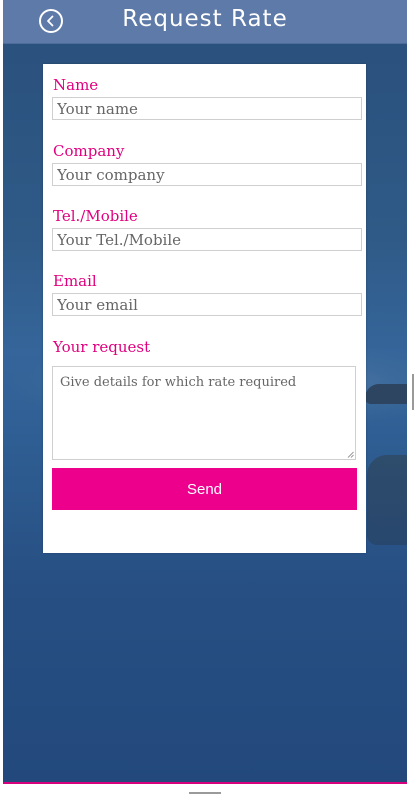  I want to click on circle-left-arrow-icon, so click(51, 21).